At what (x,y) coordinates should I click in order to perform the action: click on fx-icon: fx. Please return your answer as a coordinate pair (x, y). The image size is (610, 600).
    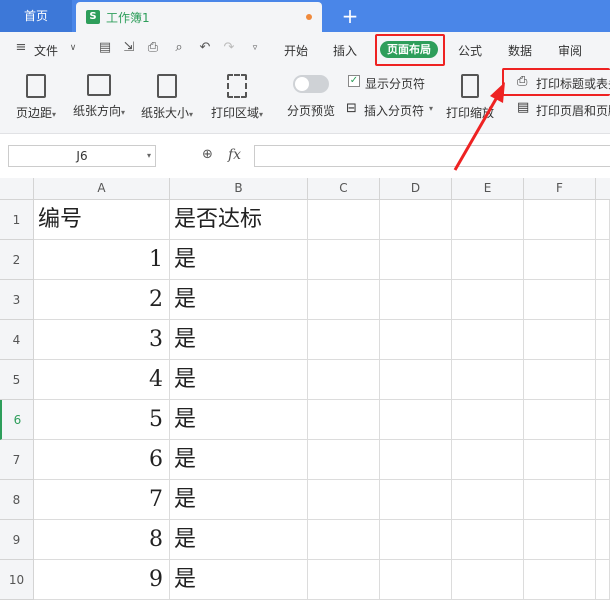
    Looking at the image, I should click on (234, 155).